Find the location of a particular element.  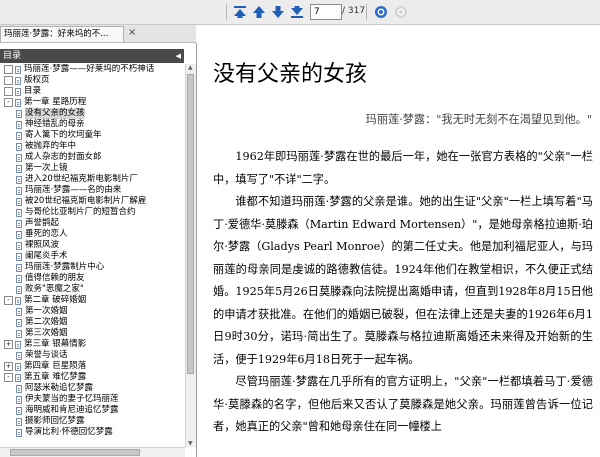

toc-item-label: 第四章 巨星陨落 is located at coordinates (55, 366).